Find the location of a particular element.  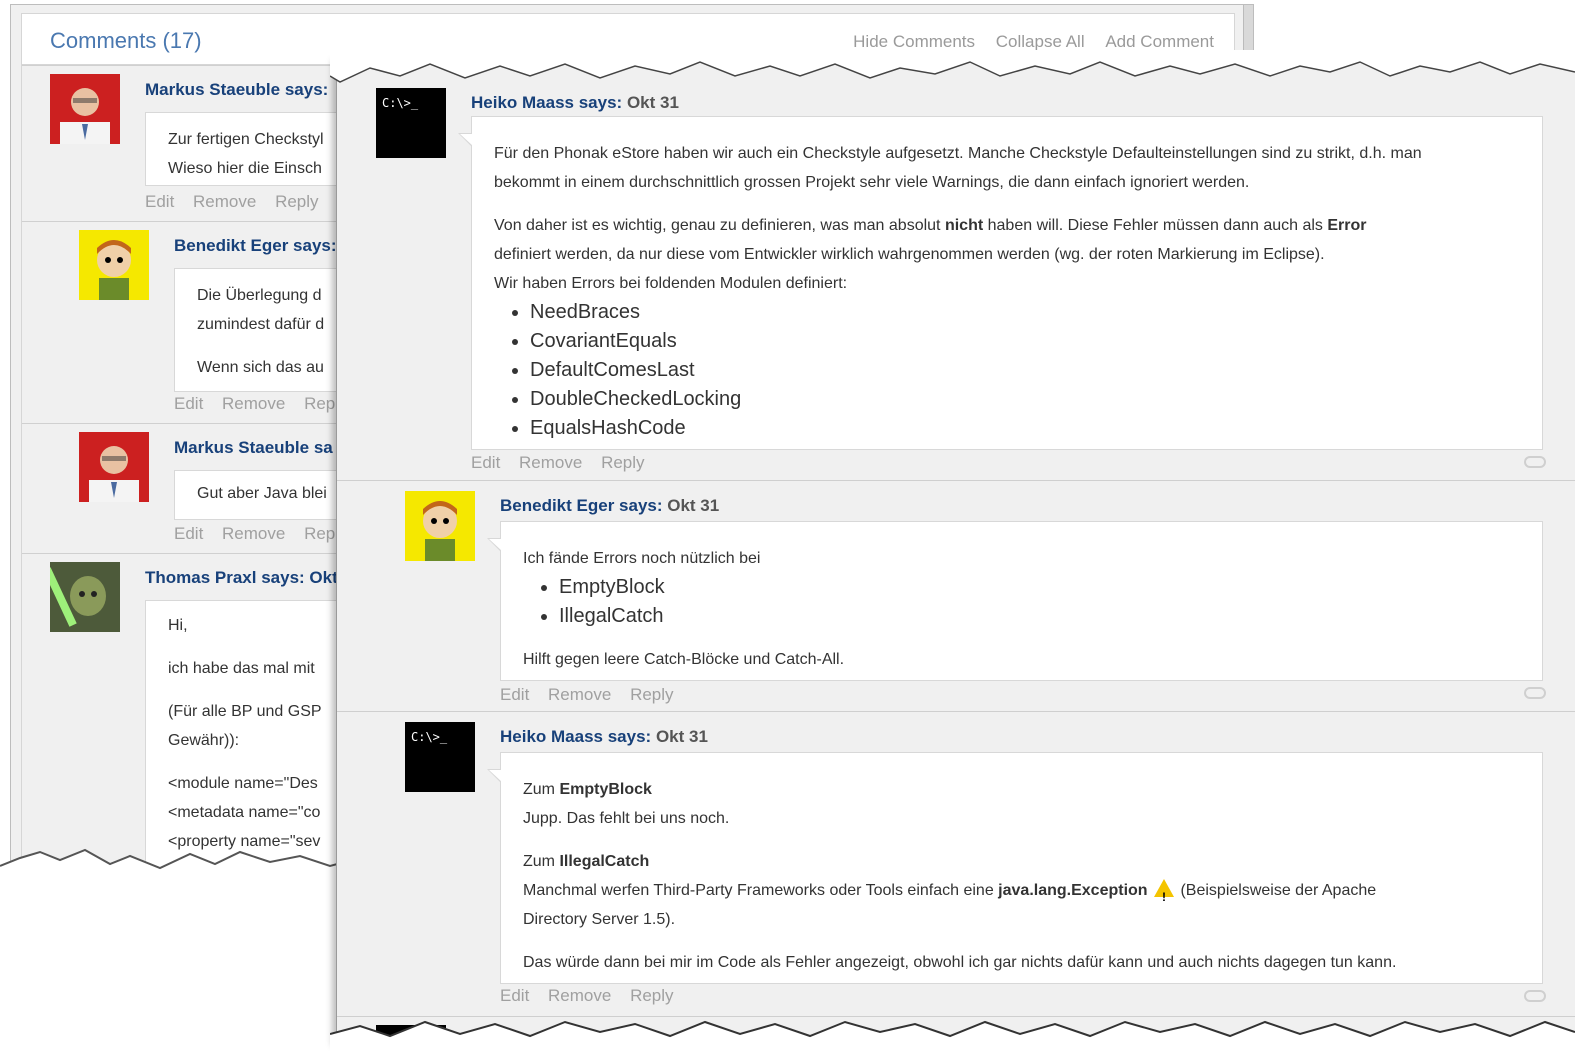

comments-title: Comments (17) is located at coordinates (126, 40).